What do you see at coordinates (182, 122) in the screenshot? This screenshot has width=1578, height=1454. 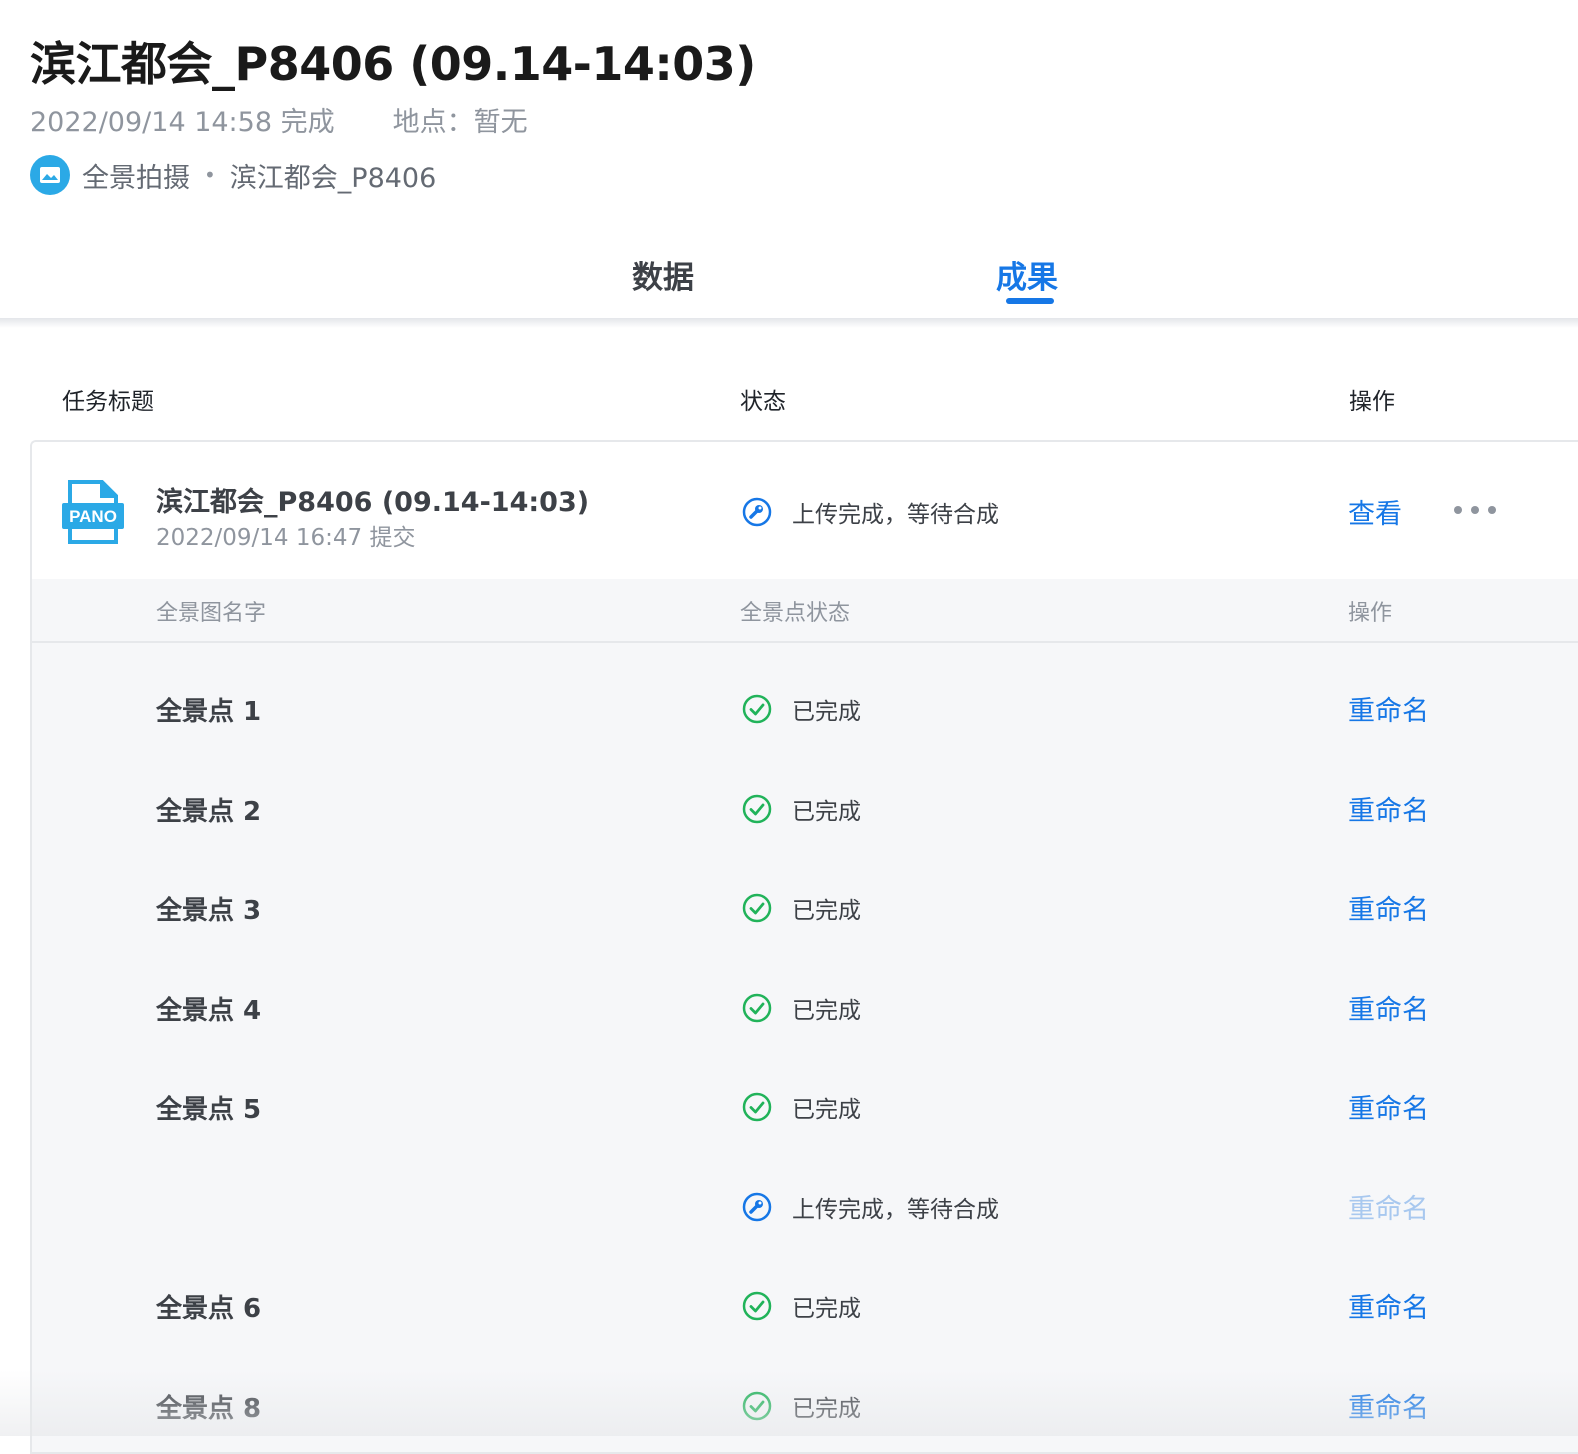 I see `finish-time: 2022/09/14 14:58 完成` at bounding box center [182, 122].